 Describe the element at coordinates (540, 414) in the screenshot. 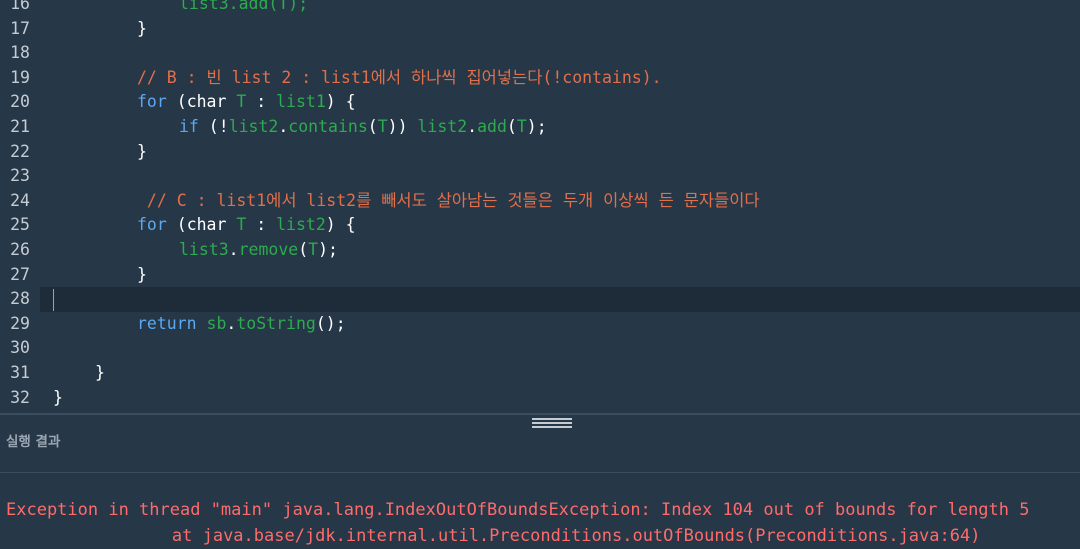

I see `panel-splitter` at that location.